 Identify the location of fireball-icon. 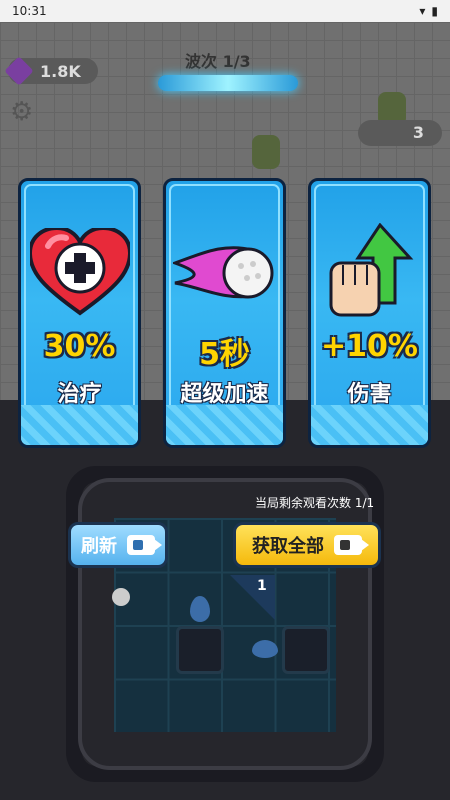
(224, 273).